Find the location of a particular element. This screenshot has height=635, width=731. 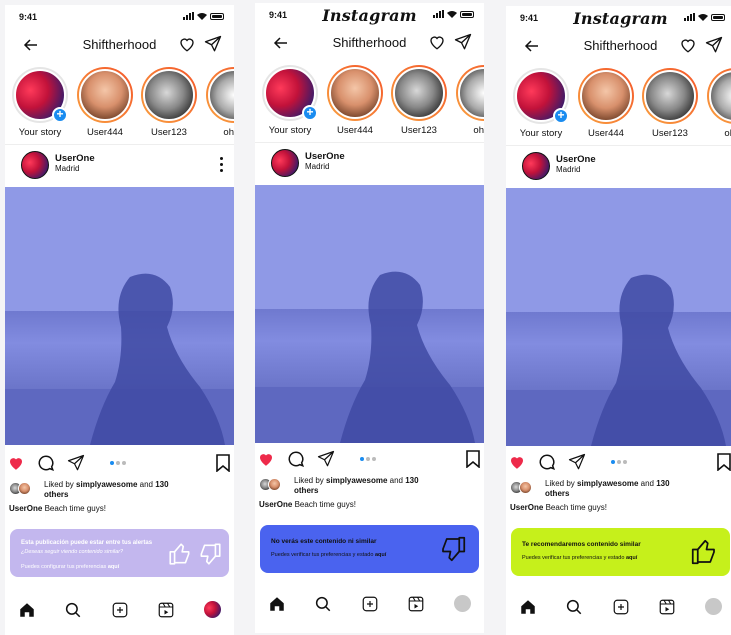

post-actions is located at coordinates (369, 460).